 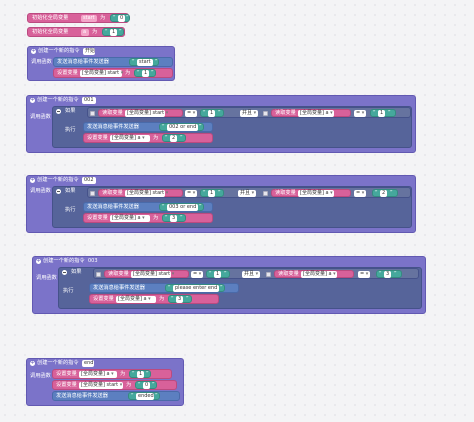 I want to click on command-name-field: 003, so click(x=93, y=261).